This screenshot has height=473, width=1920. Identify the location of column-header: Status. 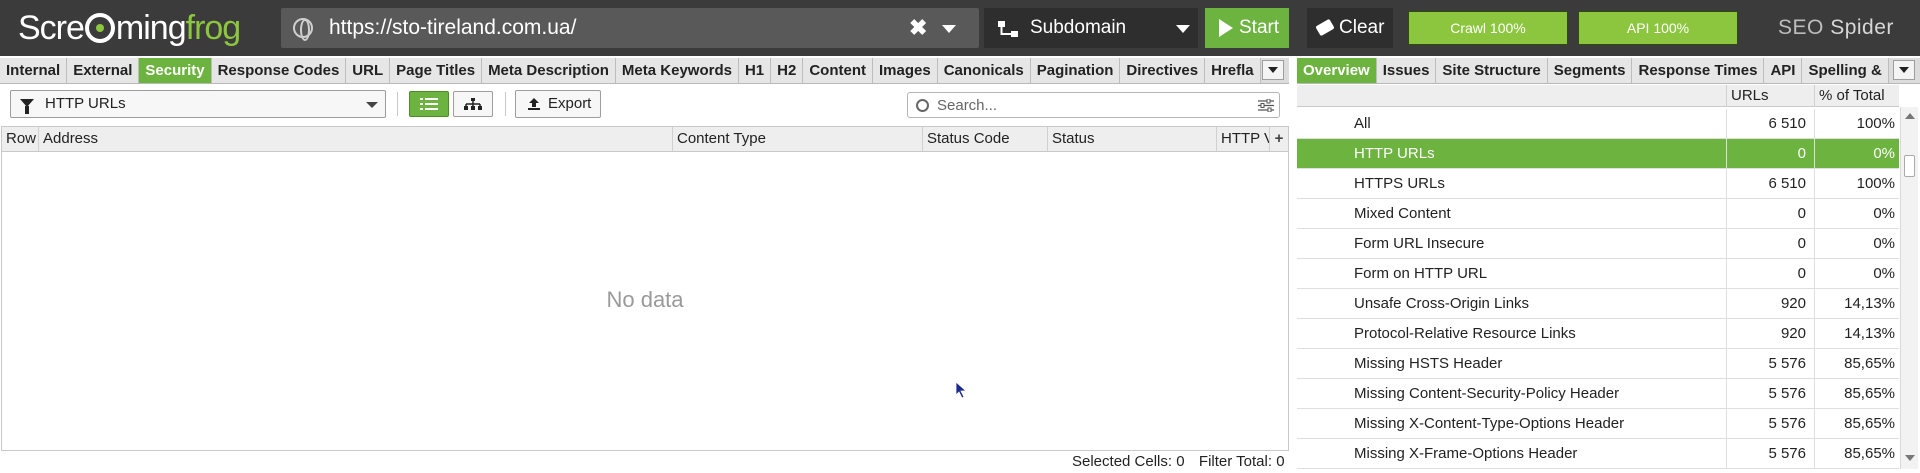
(1132, 139).